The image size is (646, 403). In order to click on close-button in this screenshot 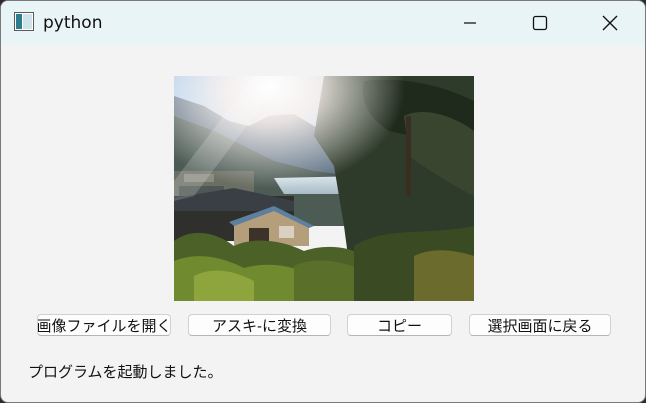, I will do `click(610, 23)`.